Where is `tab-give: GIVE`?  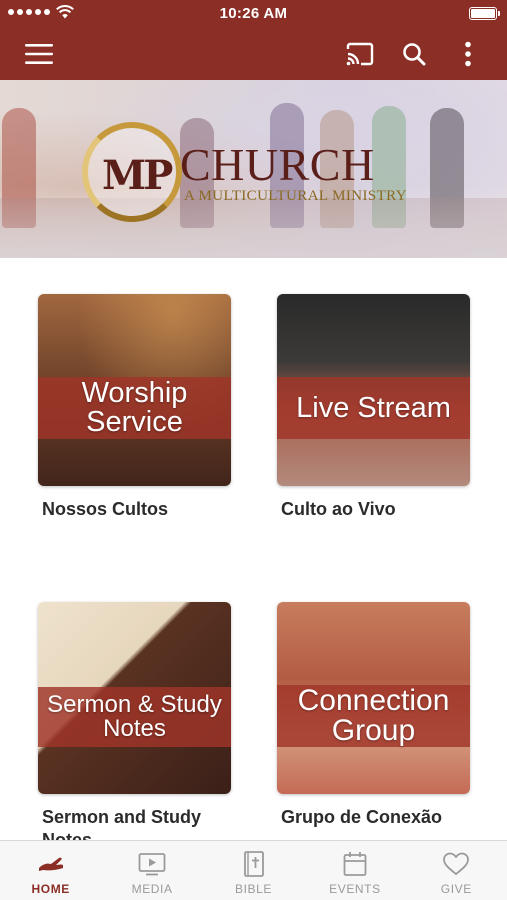
tab-give: GIVE is located at coordinates (456, 870).